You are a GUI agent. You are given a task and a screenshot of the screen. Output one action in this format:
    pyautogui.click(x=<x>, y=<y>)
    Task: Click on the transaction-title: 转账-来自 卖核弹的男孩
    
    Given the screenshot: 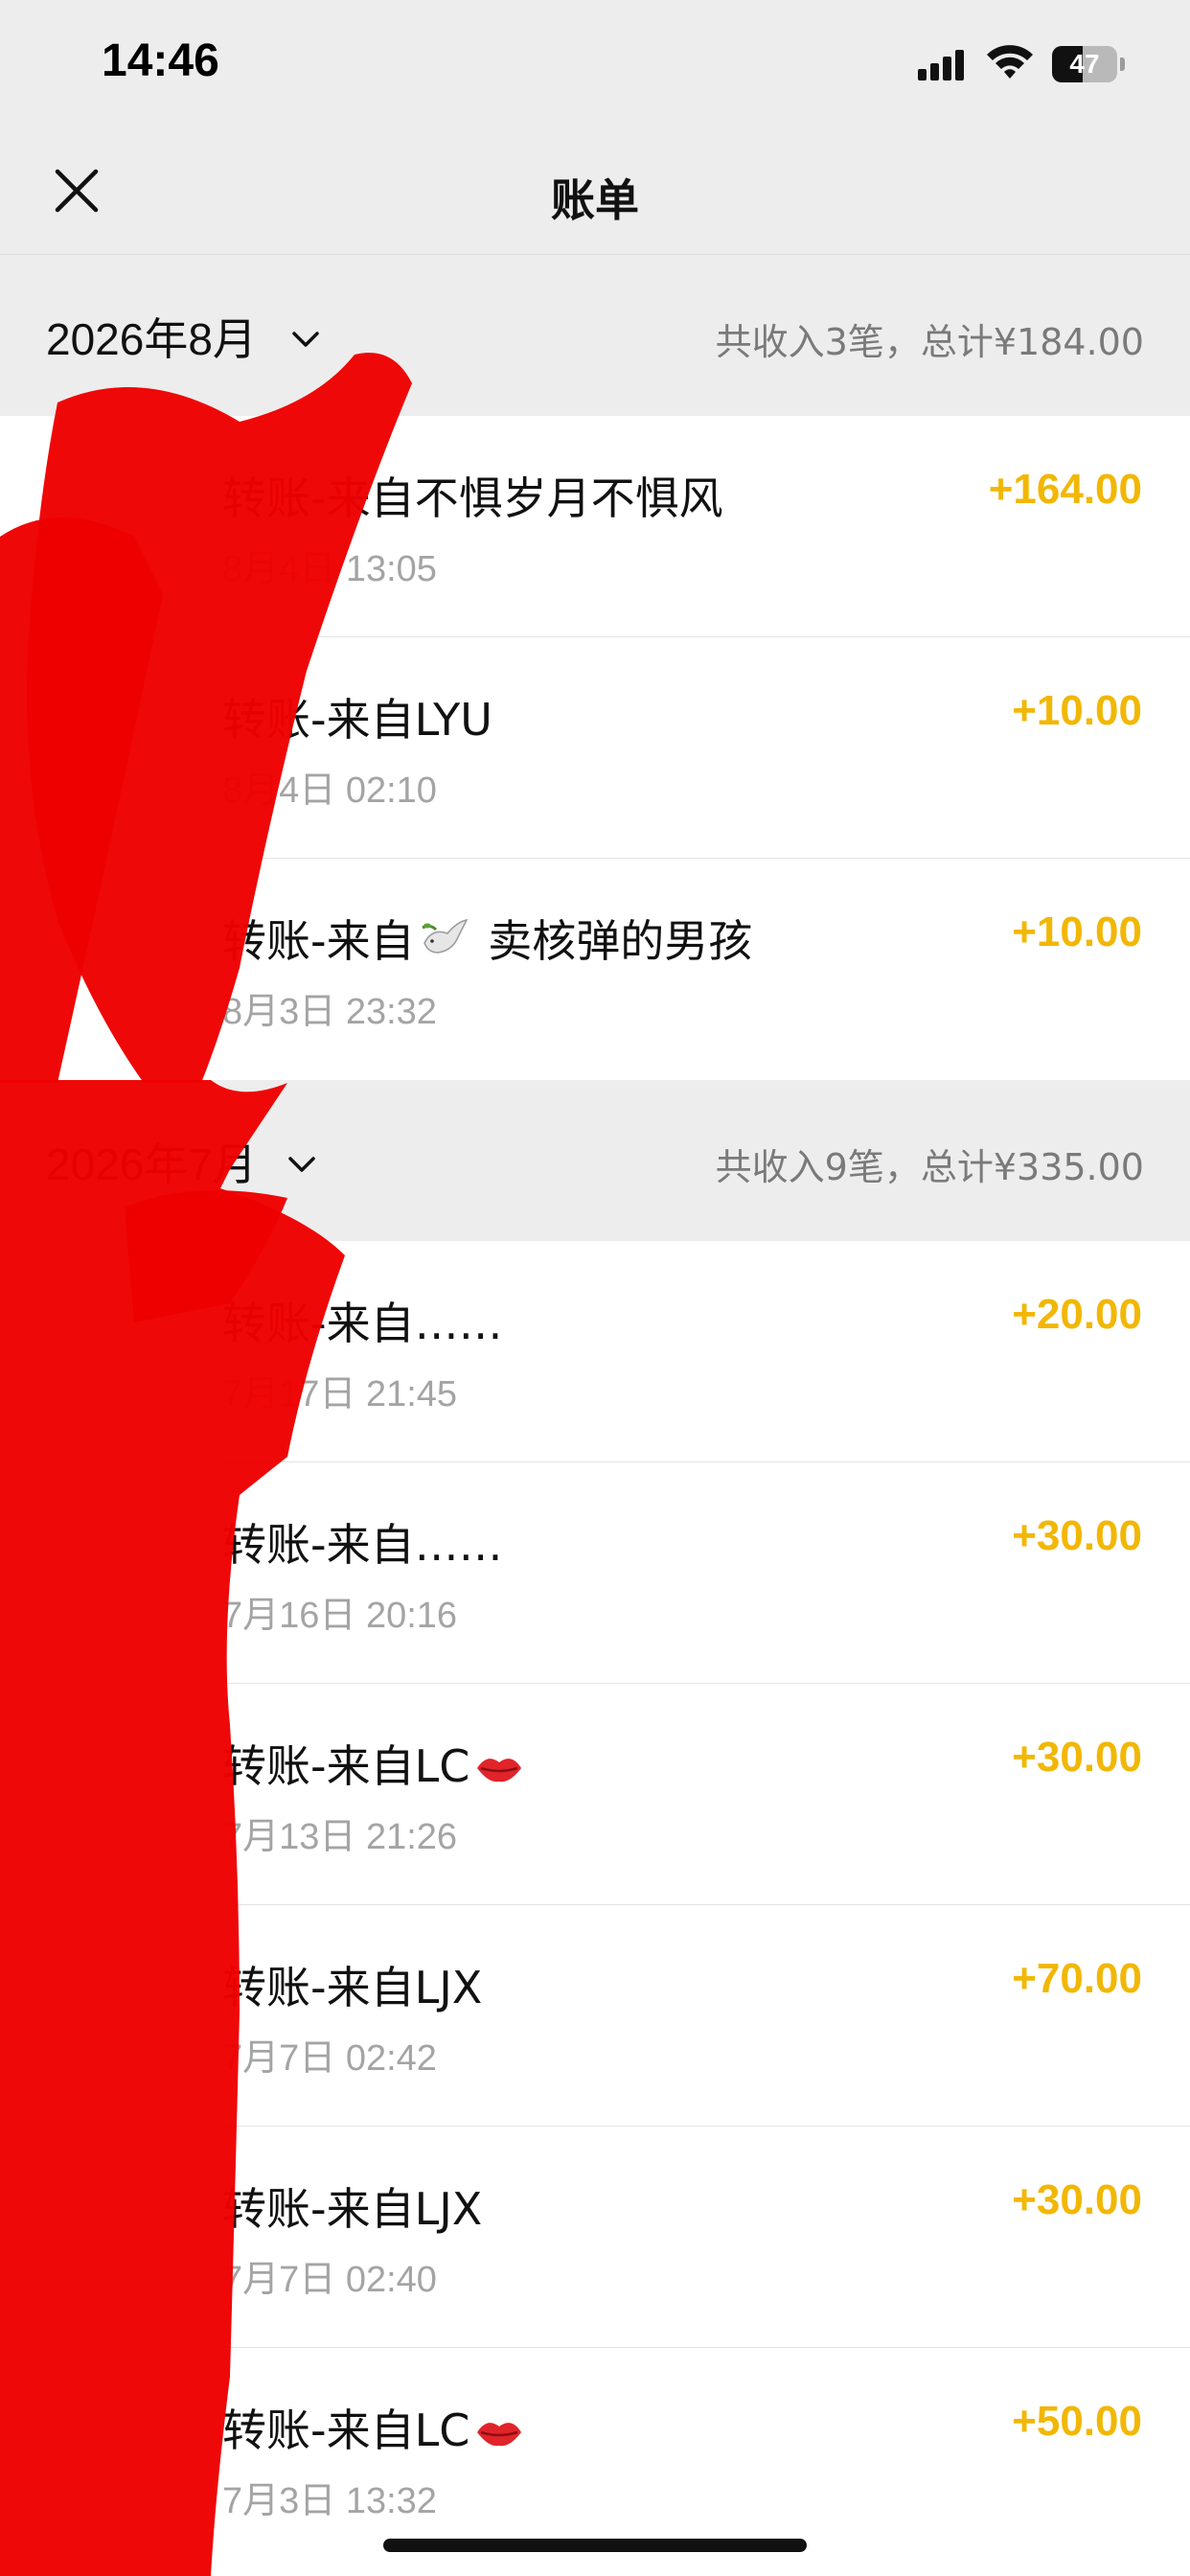 What is the action you would take?
    pyautogui.click(x=488, y=941)
    